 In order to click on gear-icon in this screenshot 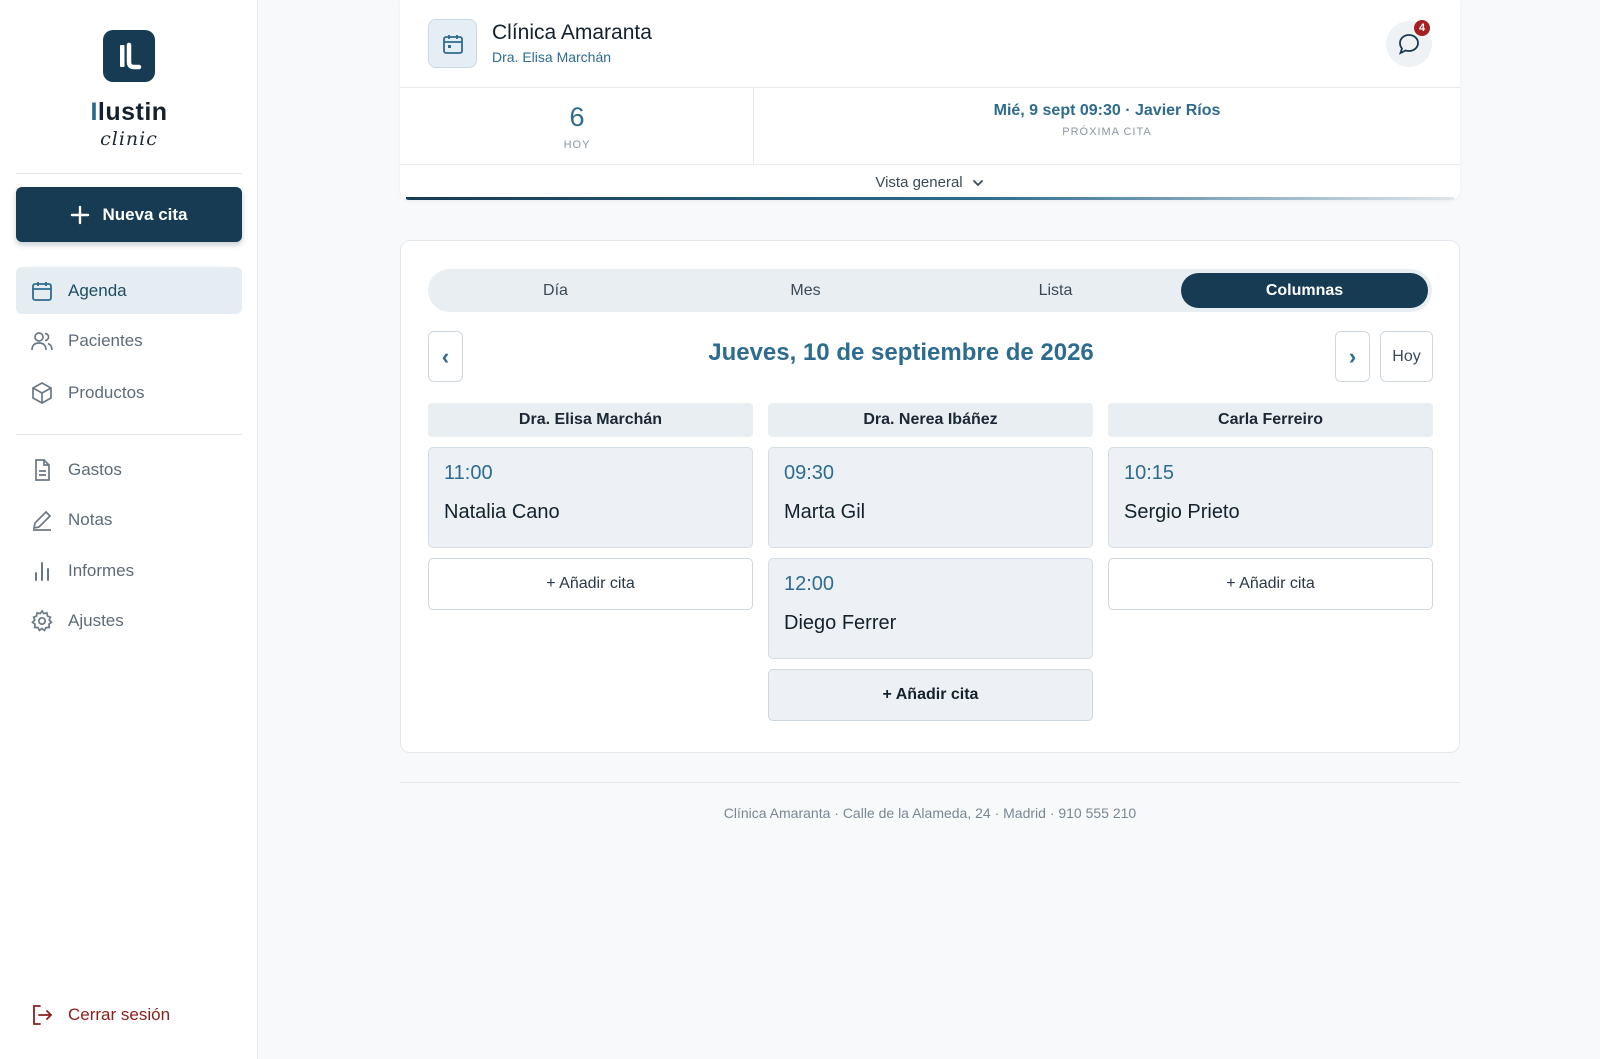, I will do `click(42, 620)`.